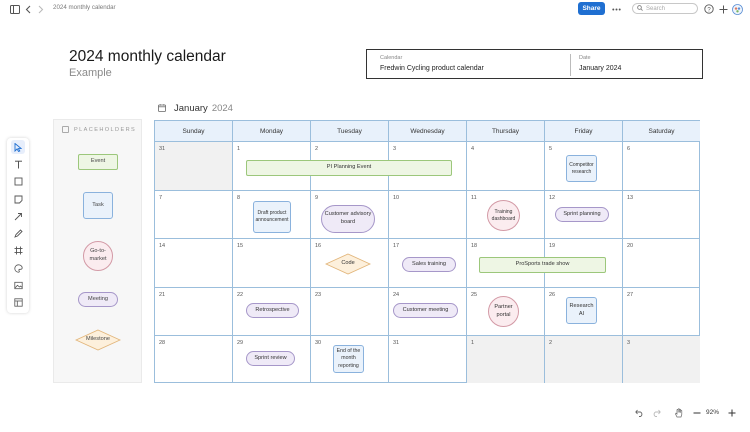 The height and width of the screenshot is (432, 750). What do you see at coordinates (348, 359) in the screenshot?
I see `task-end-of-month-reporting: End of the month reporting` at bounding box center [348, 359].